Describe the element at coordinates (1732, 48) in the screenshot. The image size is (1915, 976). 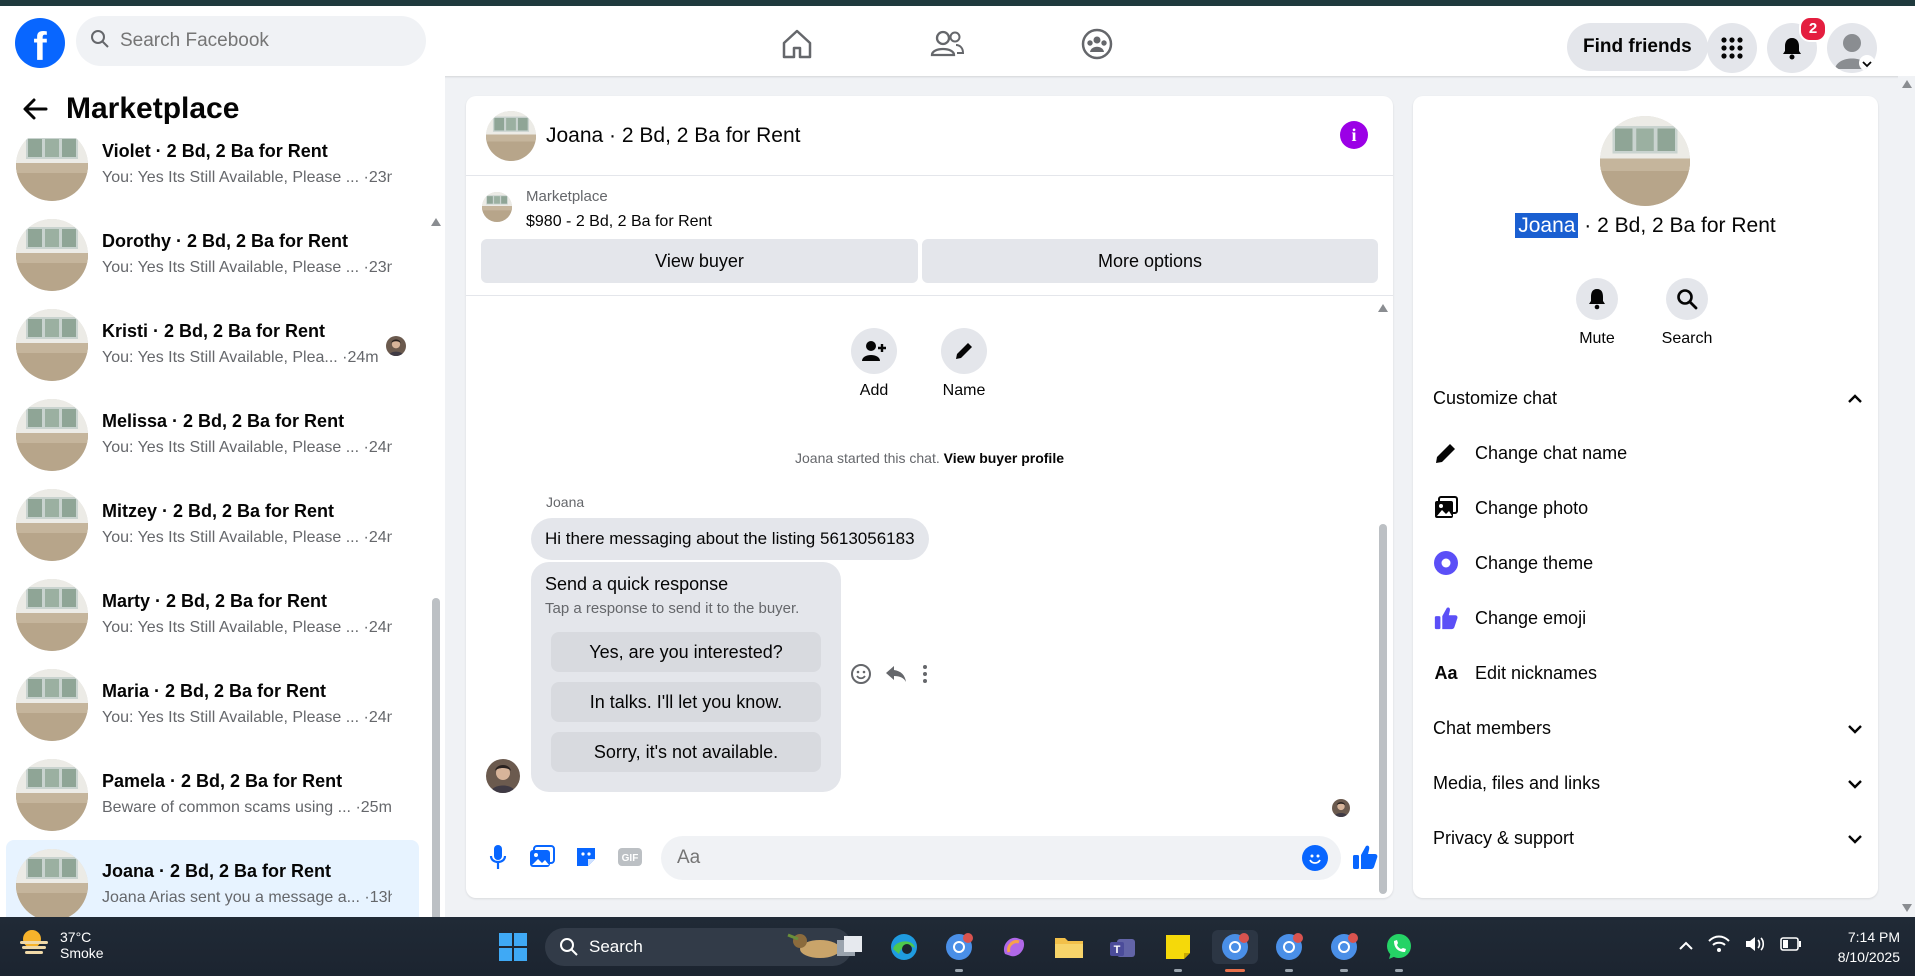
I see `menu-grid-icon` at that location.